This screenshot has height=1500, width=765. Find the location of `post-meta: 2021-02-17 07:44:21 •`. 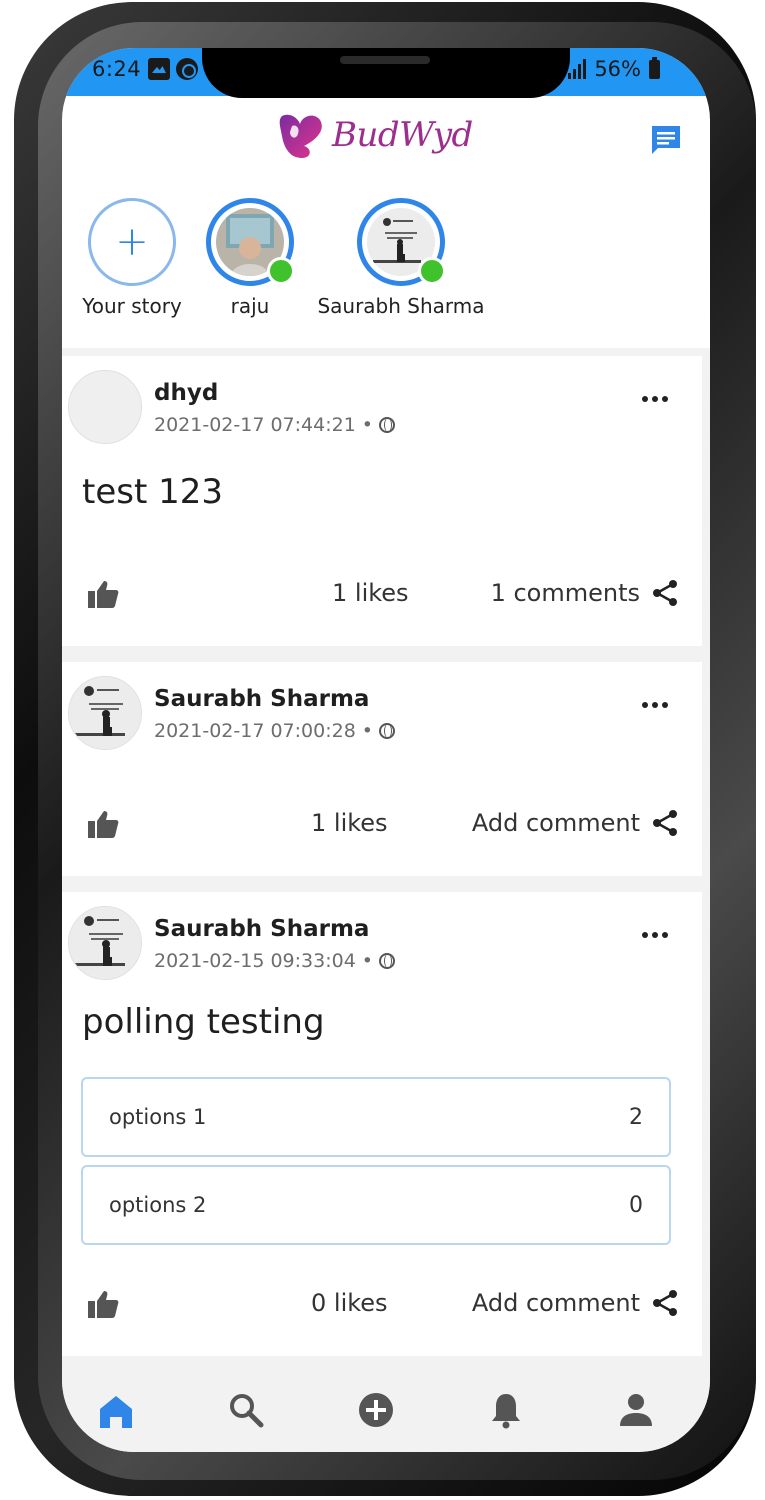

post-meta: 2021-02-17 07:44:21 • is located at coordinates (275, 425).